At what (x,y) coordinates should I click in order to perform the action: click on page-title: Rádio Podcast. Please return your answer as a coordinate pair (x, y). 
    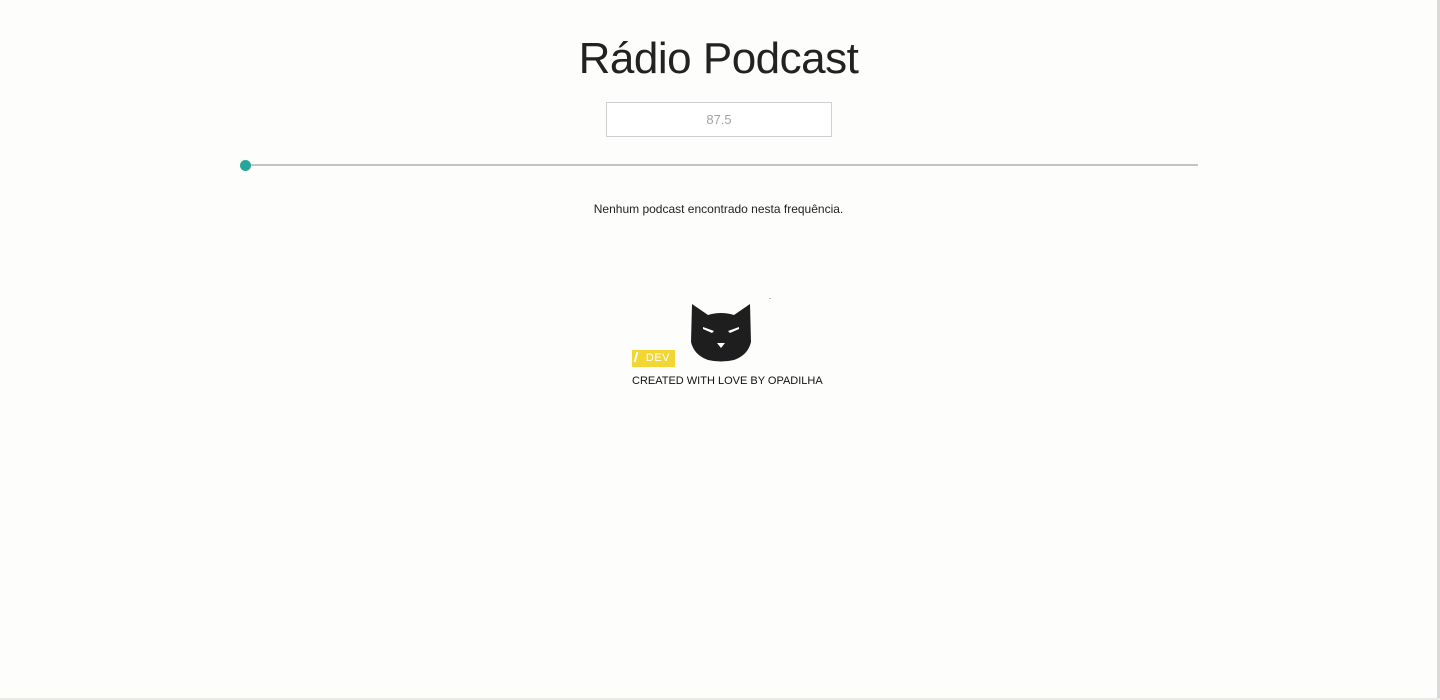
    Looking at the image, I should click on (718, 58).